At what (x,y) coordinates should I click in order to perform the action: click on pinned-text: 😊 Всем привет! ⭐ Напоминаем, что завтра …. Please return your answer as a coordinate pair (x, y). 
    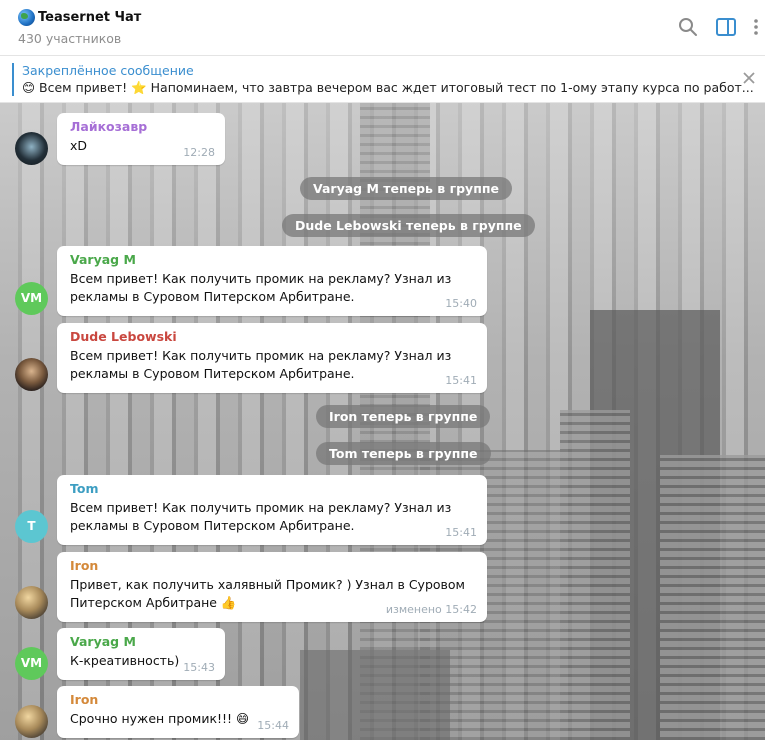
    Looking at the image, I should click on (388, 87).